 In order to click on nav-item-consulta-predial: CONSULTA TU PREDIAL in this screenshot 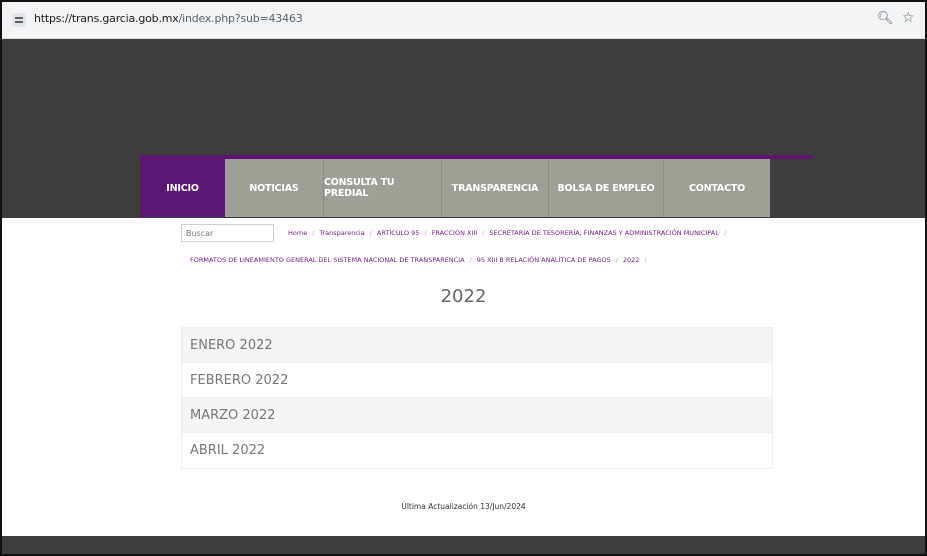, I will do `click(383, 188)`.